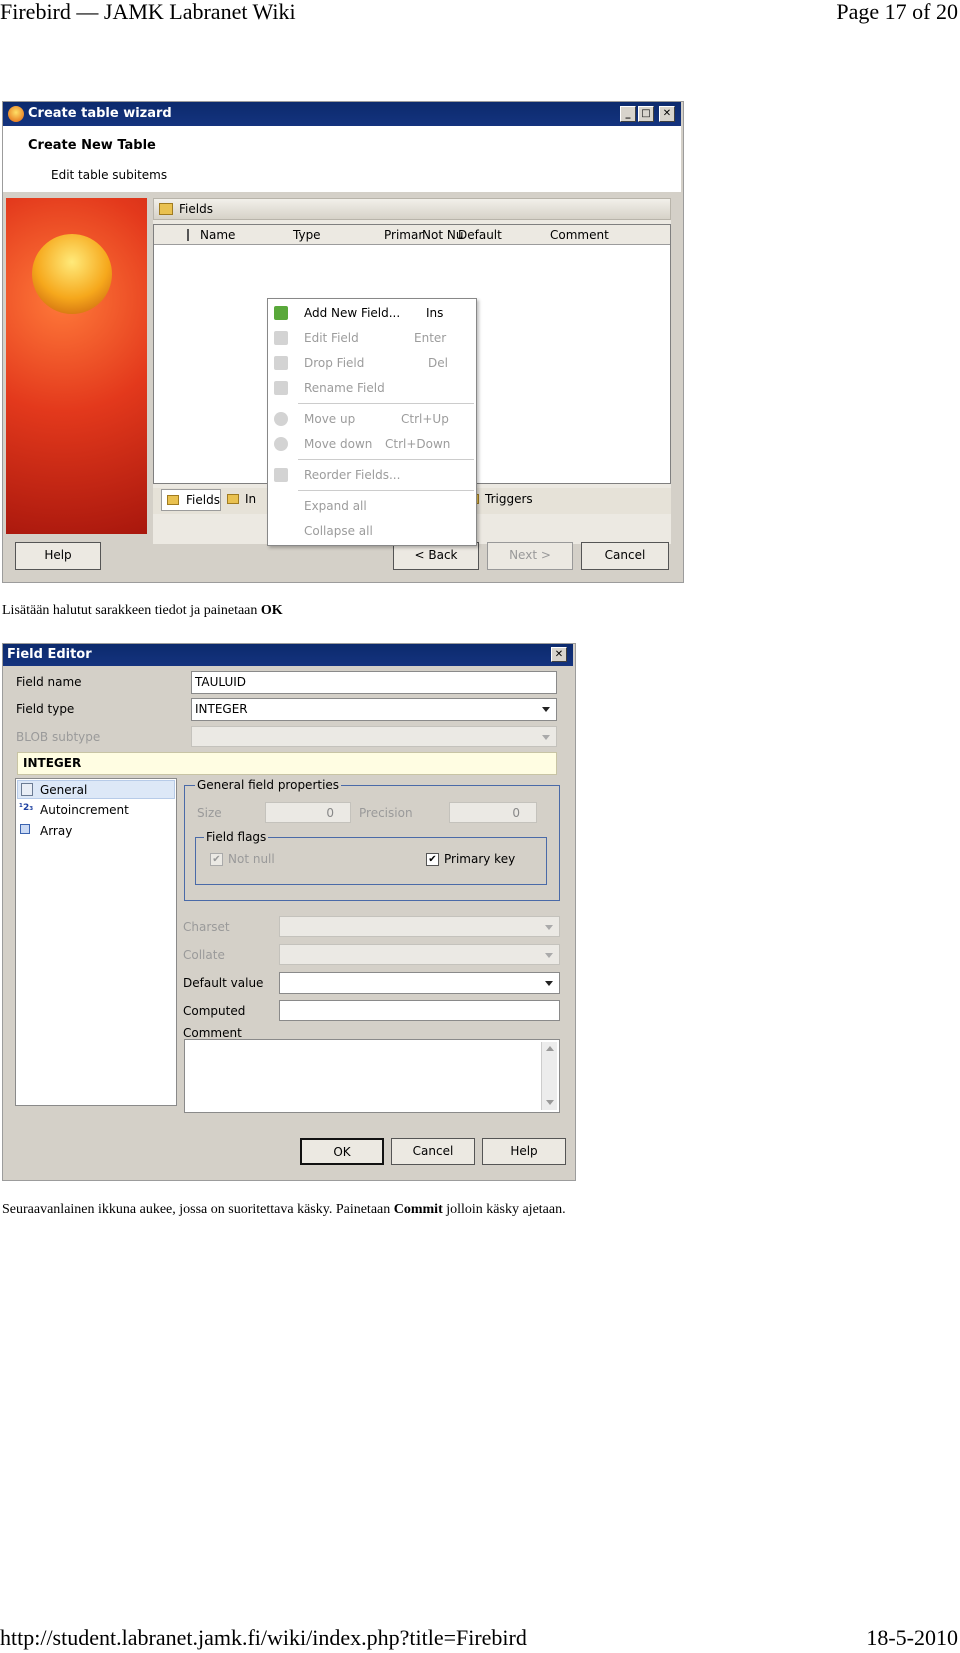  What do you see at coordinates (419, 926) in the screenshot?
I see `charset-select` at bounding box center [419, 926].